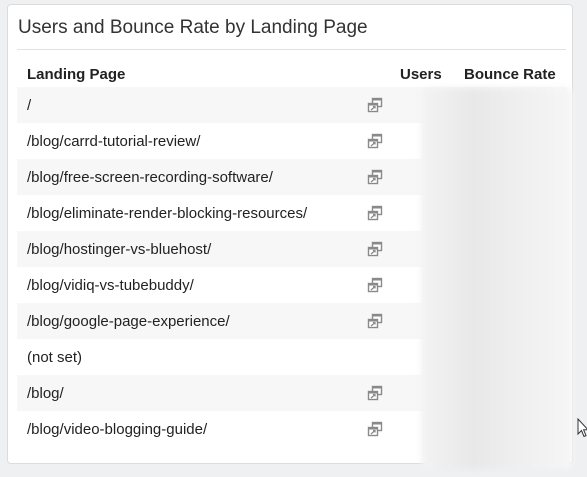 Image resolution: width=587 pixels, height=477 pixels. Describe the element at coordinates (421, 74) in the screenshot. I see `column-header-users: Users` at that location.